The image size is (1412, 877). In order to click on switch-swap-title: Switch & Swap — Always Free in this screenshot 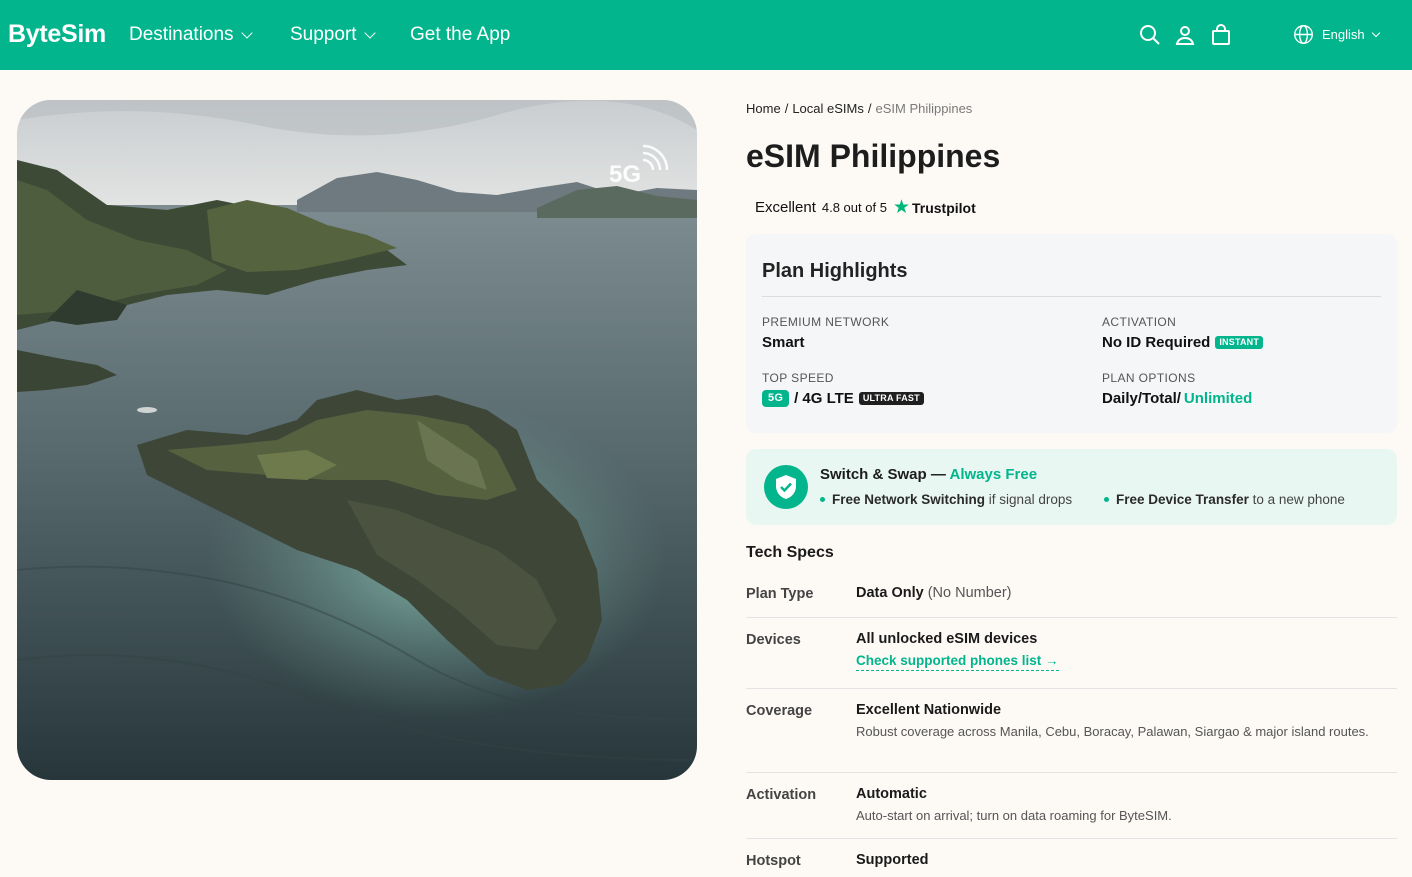, I will do `click(929, 474)`.